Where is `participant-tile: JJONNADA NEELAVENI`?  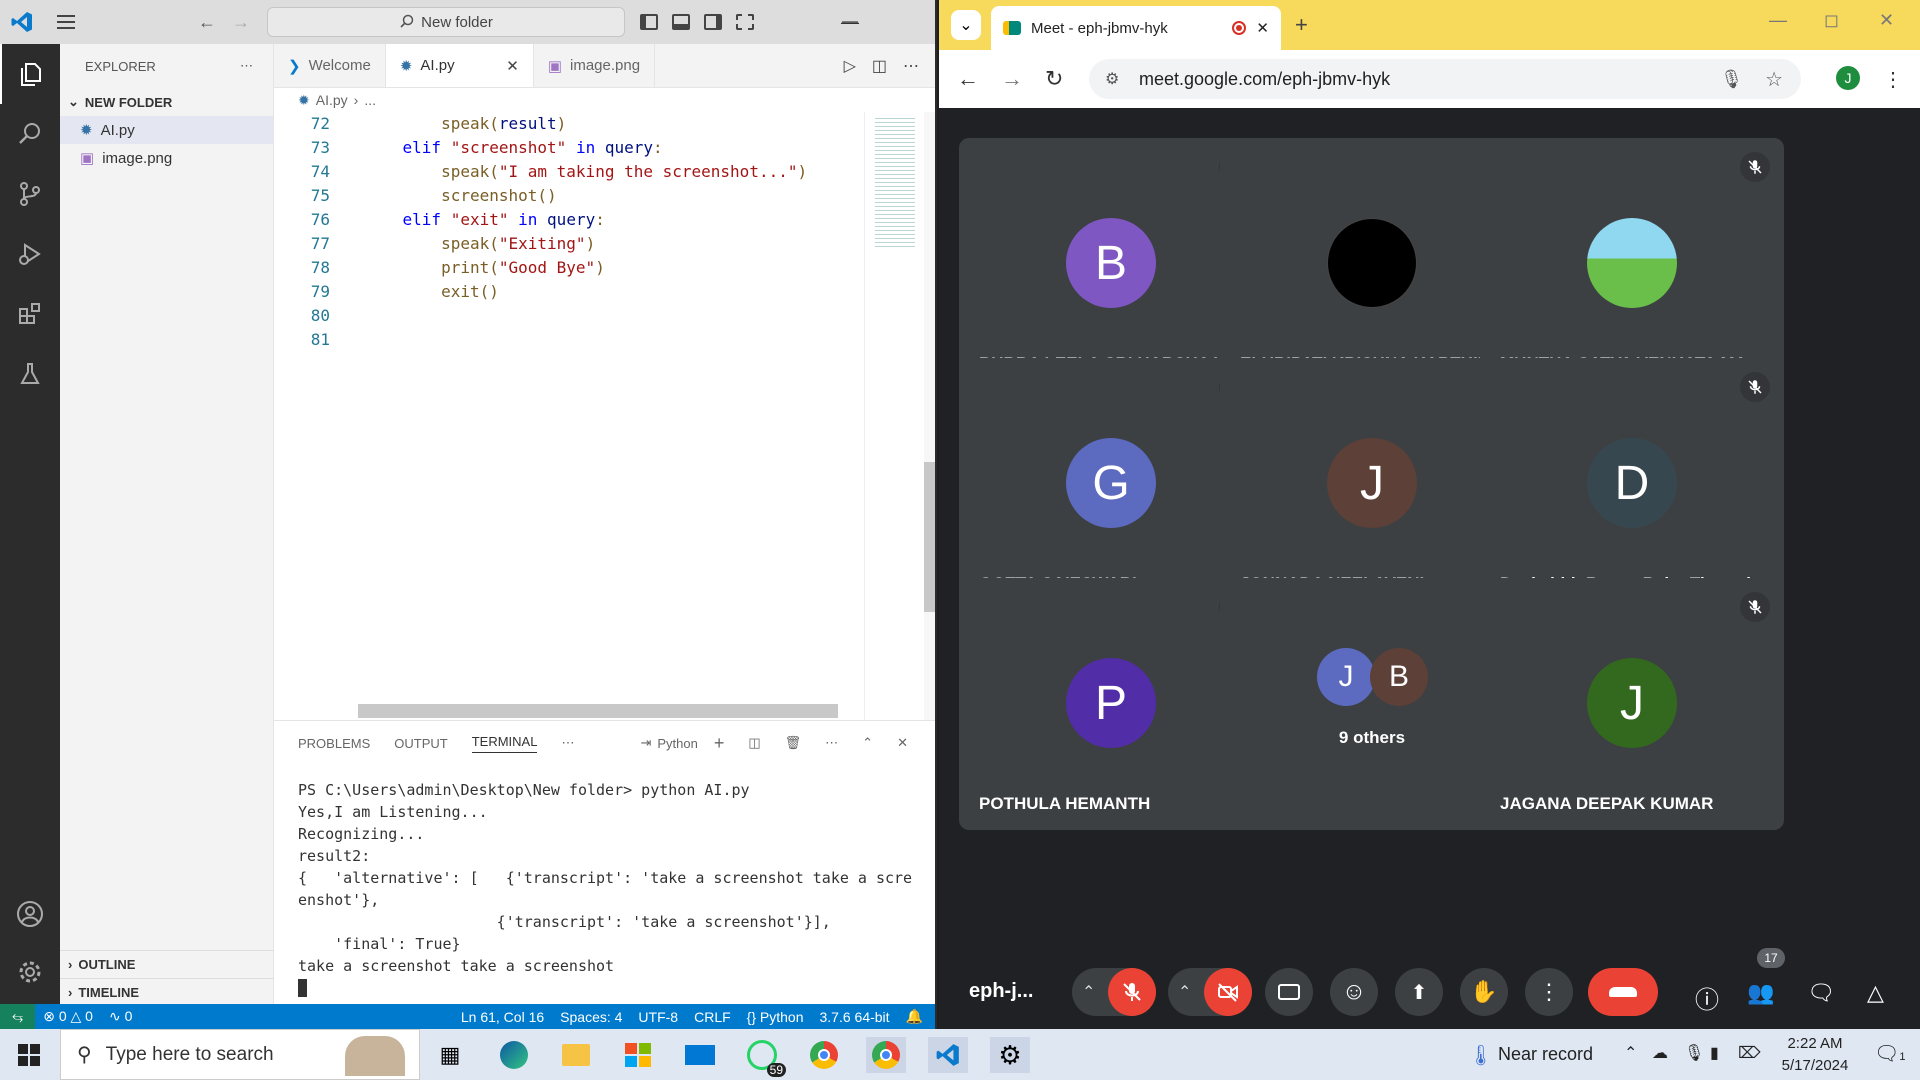 participant-tile: JJONNADA NEELAVENI is located at coordinates (1372, 484).